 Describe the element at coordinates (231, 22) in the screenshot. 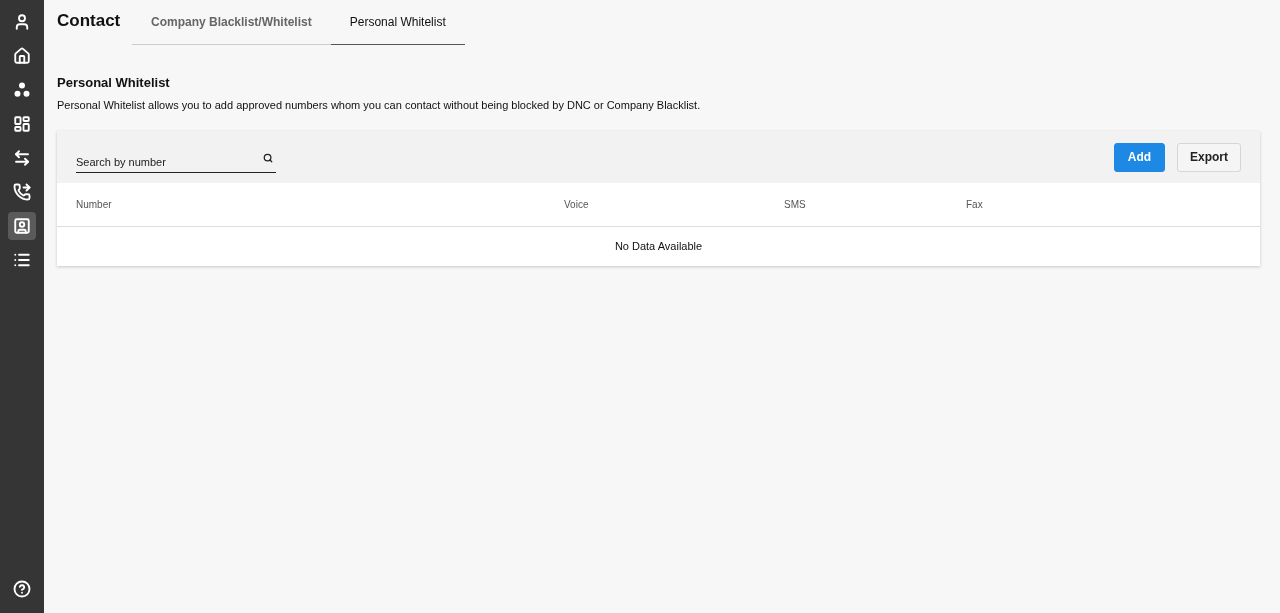

I see `tab: Company Blacklist/Whitelist` at that location.